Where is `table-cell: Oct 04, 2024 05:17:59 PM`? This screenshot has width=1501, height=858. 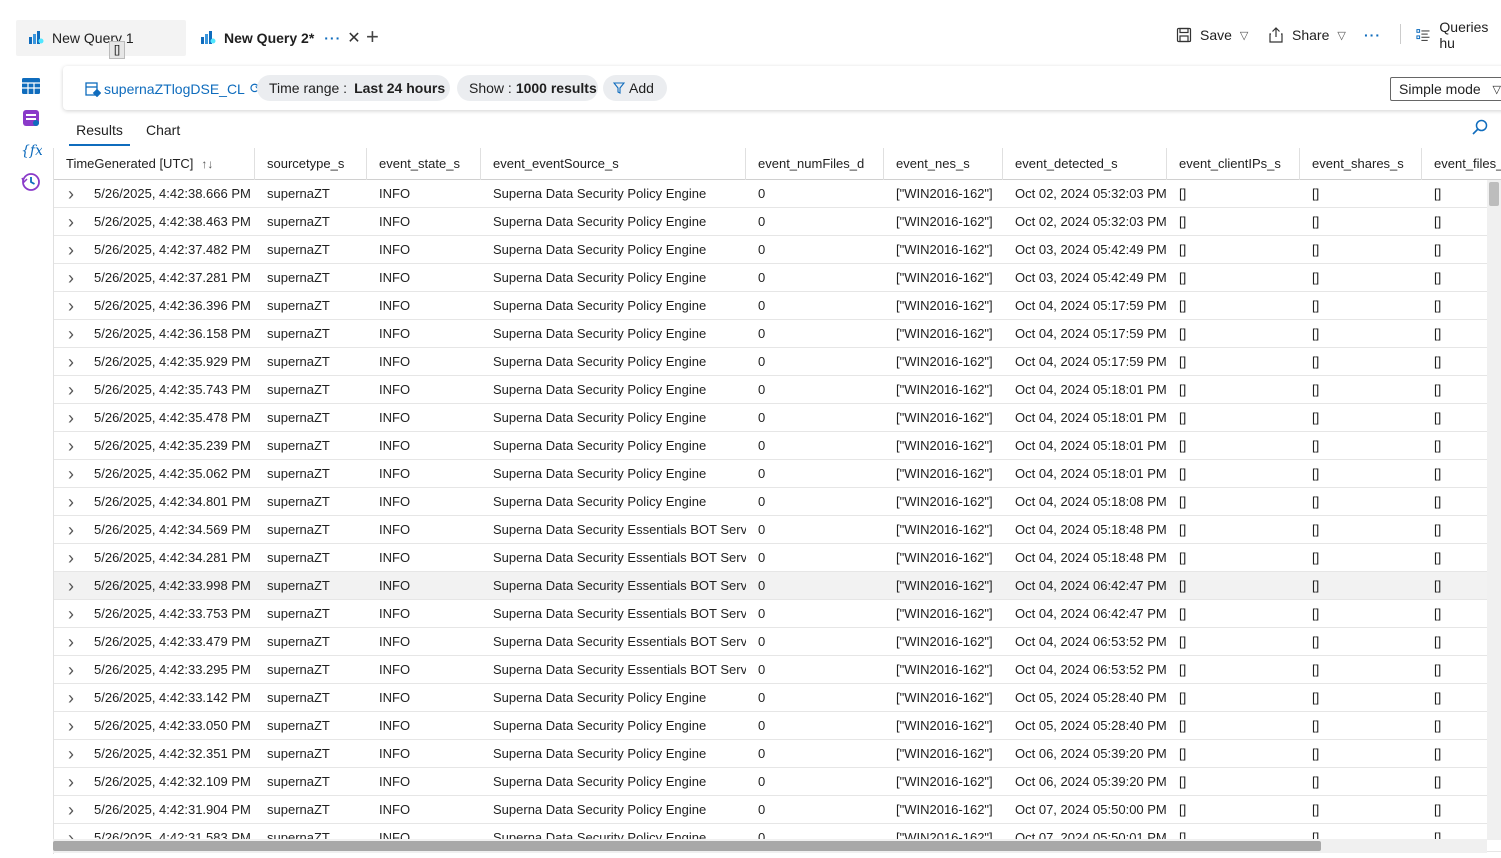
table-cell: Oct 04, 2024 05:17:59 PM is located at coordinates (1091, 361).